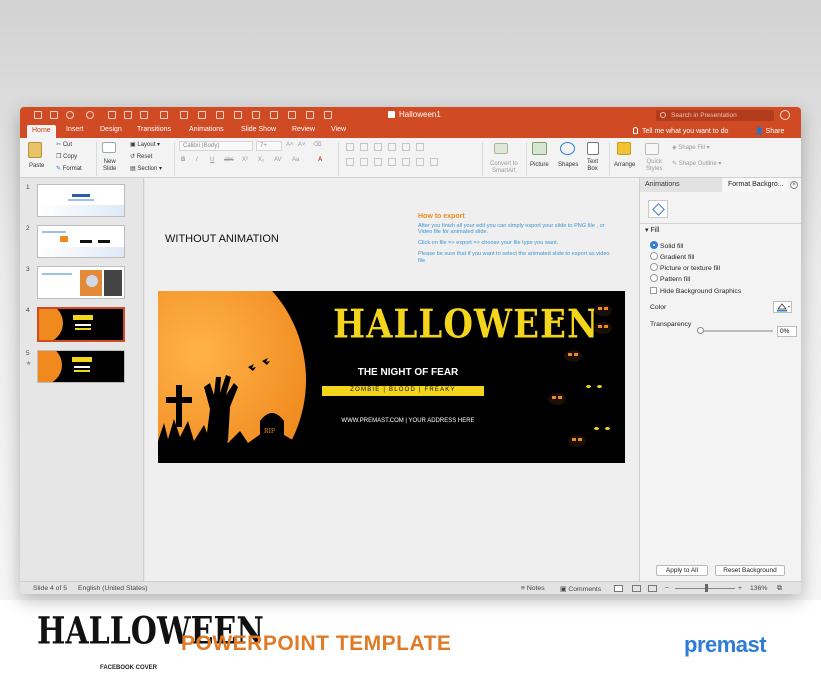  What do you see at coordinates (758, 588) in the screenshot?
I see `zoom-level: 136%` at bounding box center [758, 588].